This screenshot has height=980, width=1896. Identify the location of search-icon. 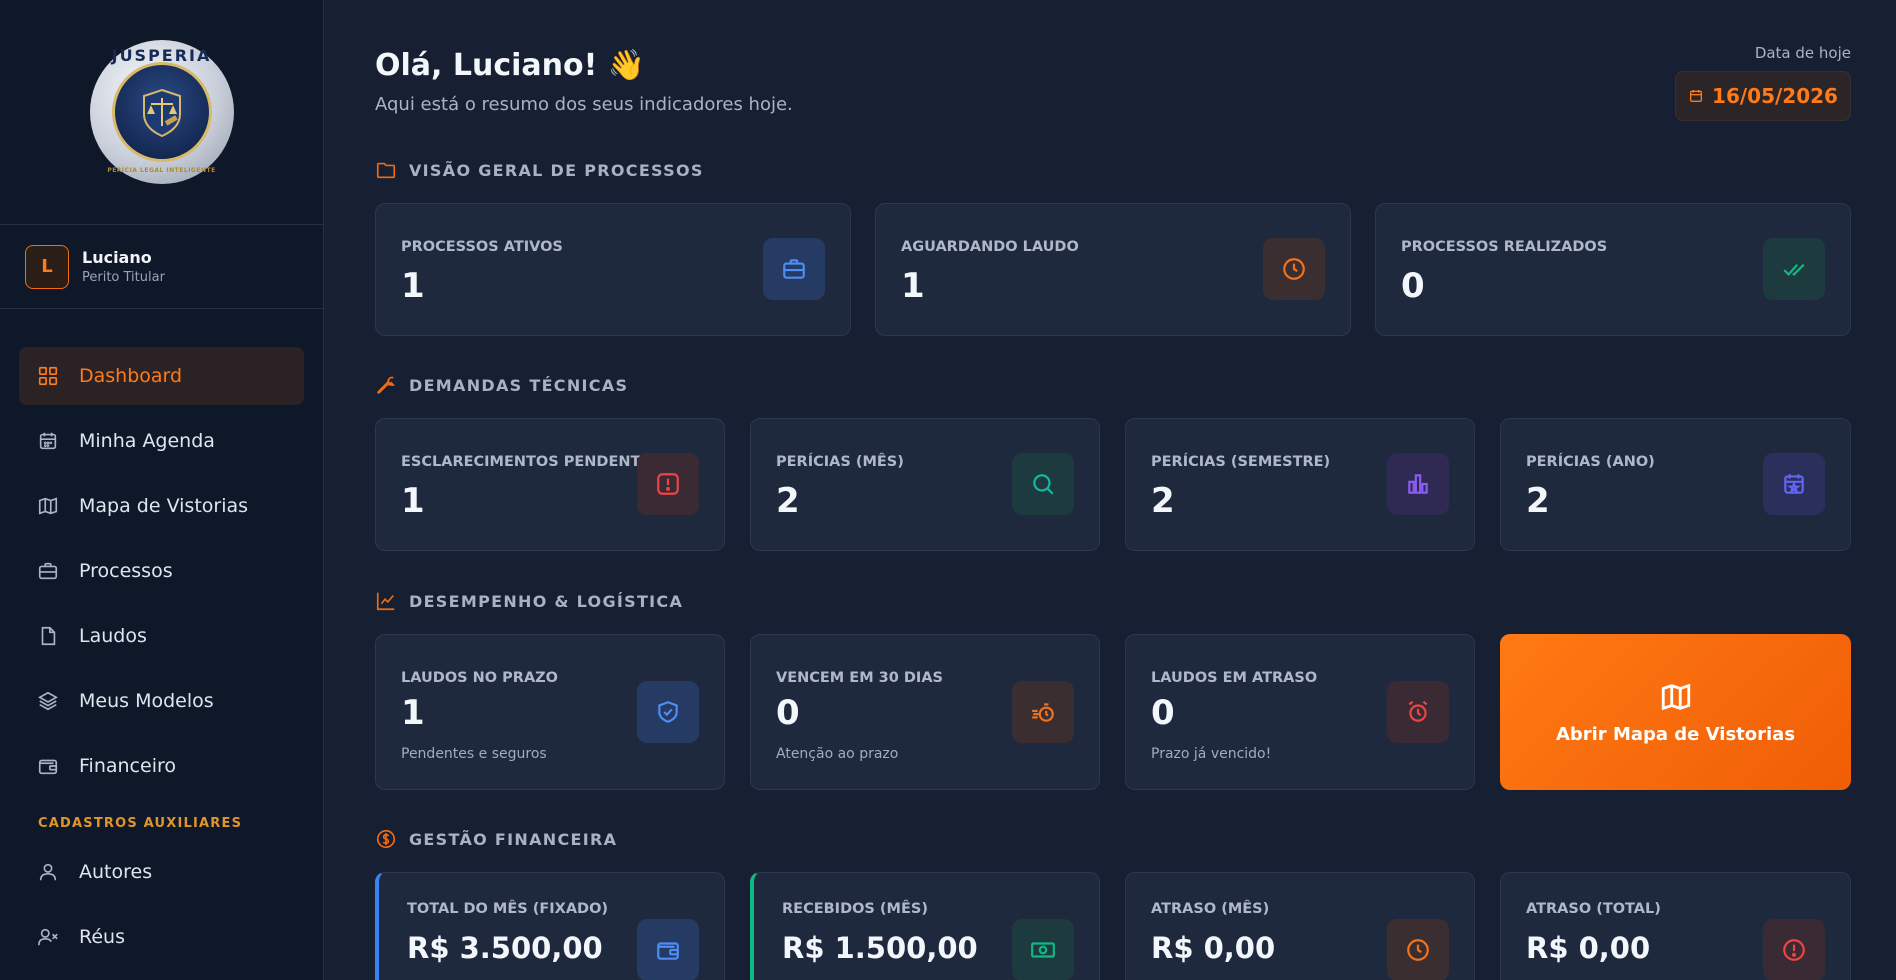
(1043, 484).